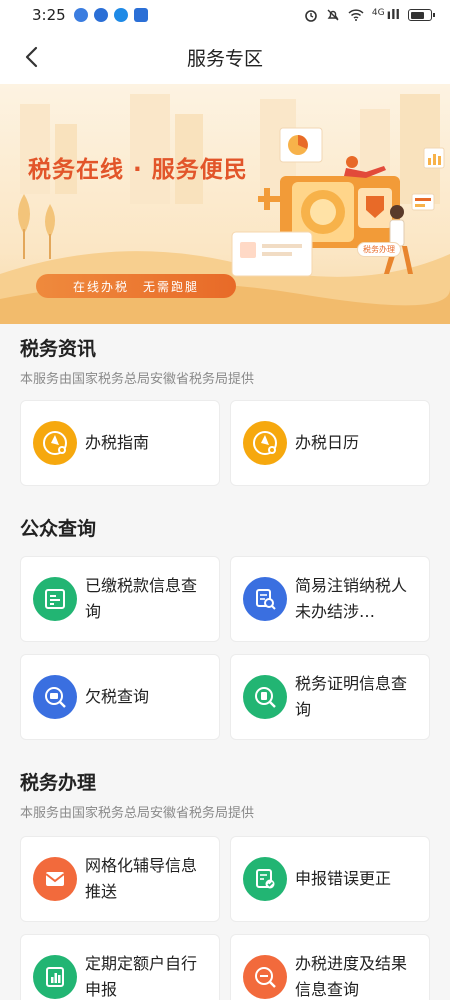  What do you see at coordinates (141, 598) in the screenshot?
I see `card-label: 已缴税款信息查询` at bounding box center [141, 598].